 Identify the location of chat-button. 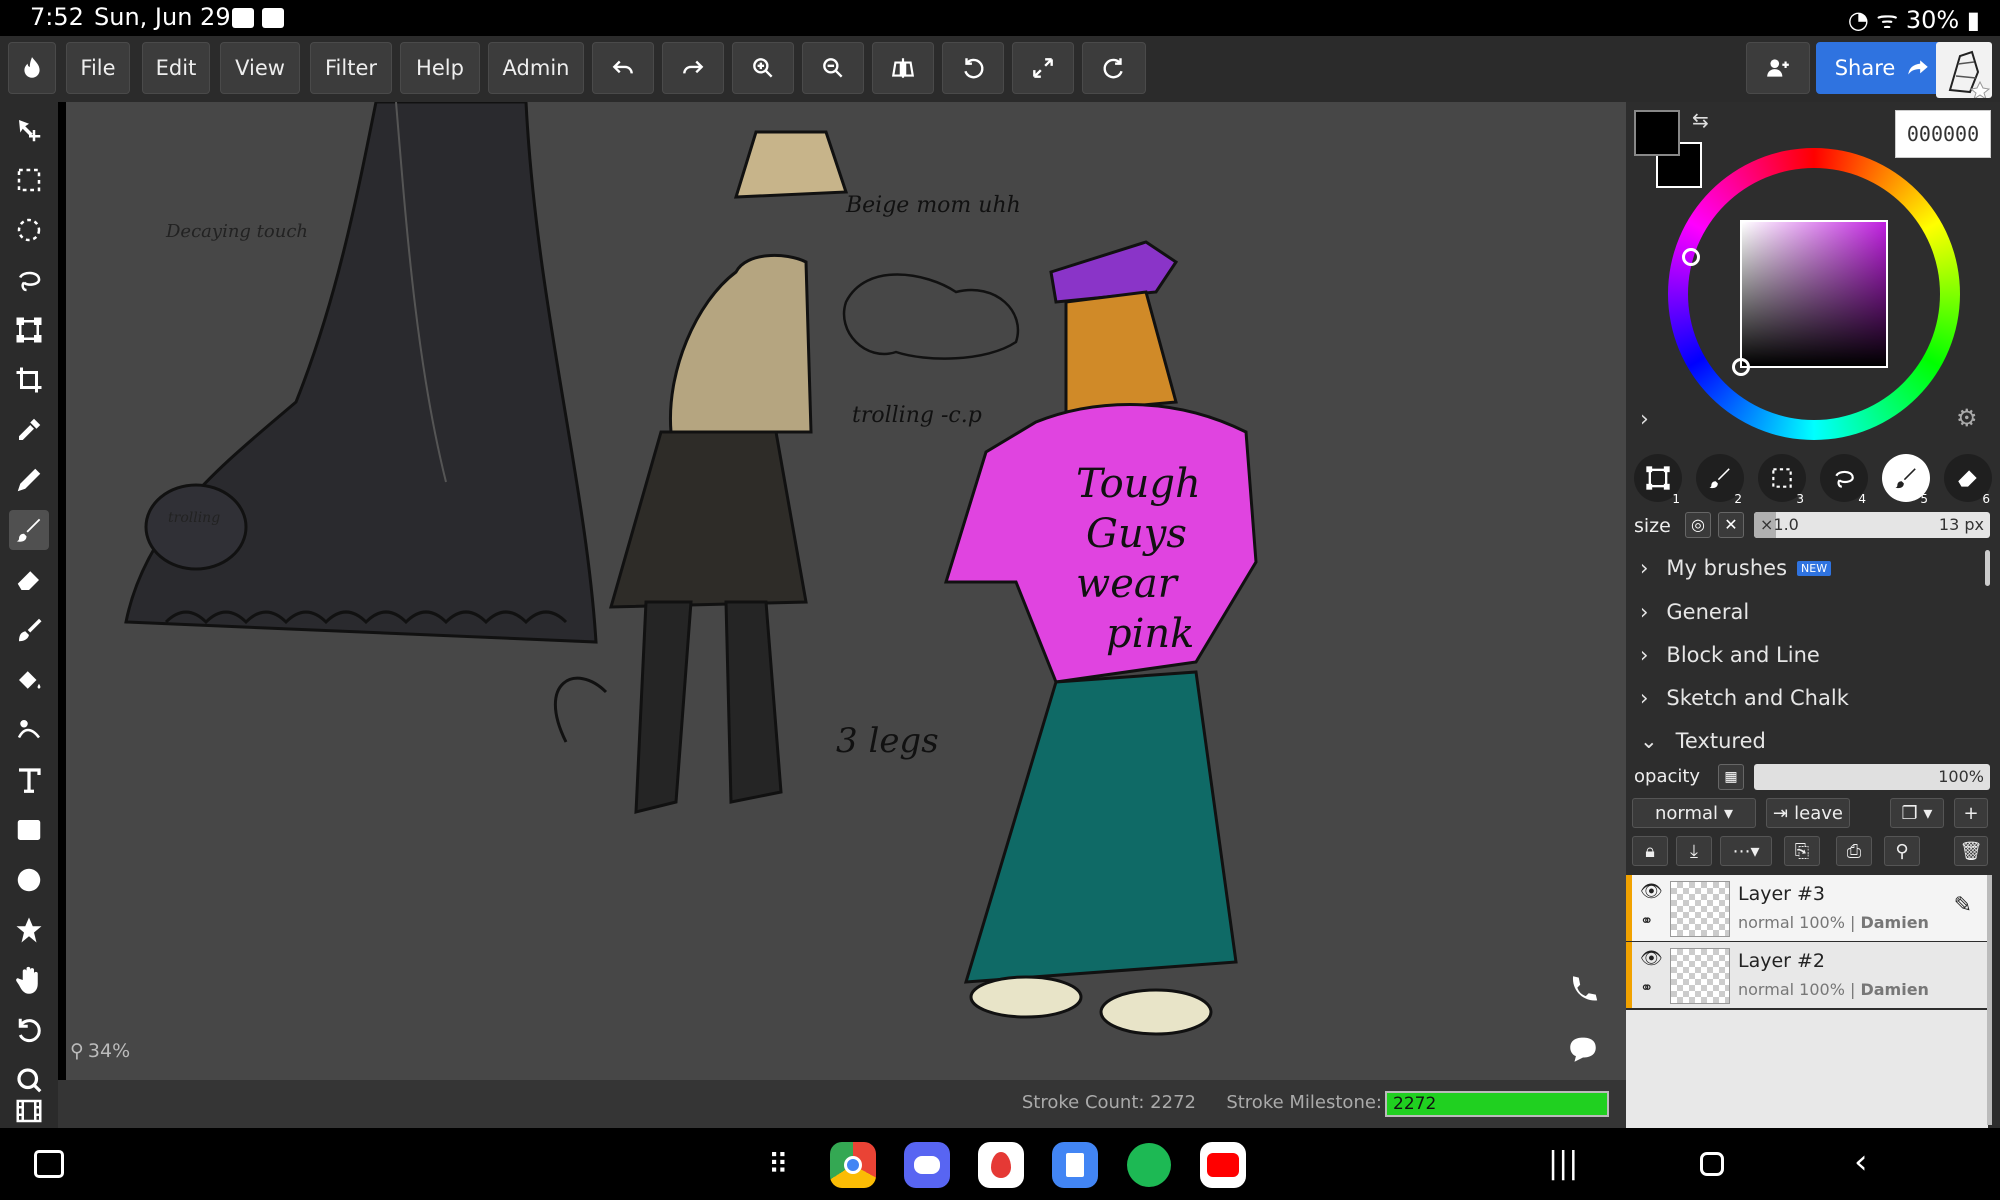
(1583, 1049).